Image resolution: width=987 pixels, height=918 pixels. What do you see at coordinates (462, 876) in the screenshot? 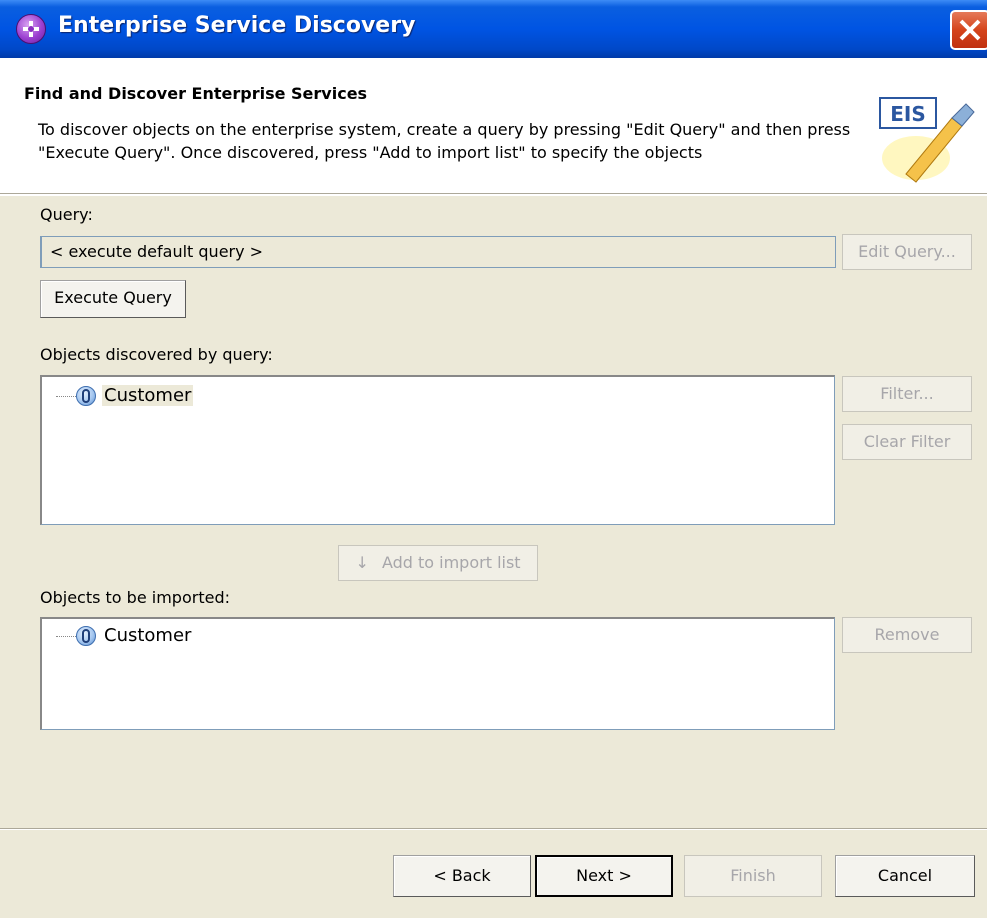
I see `back-button: < Back` at bounding box center [462, 876].